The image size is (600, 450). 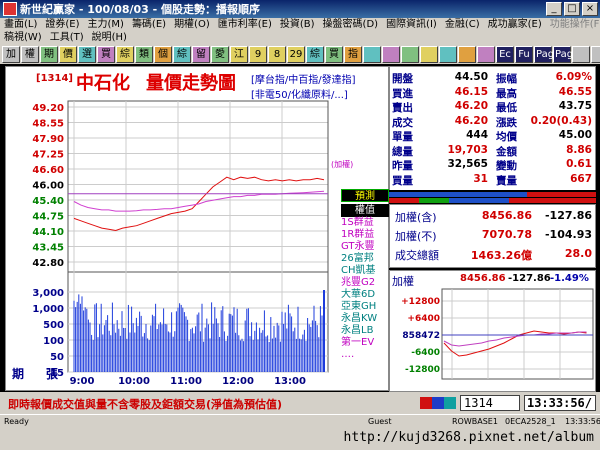 I want to click on menu-functions: 功能操作(F), so click(x=573, y=25).